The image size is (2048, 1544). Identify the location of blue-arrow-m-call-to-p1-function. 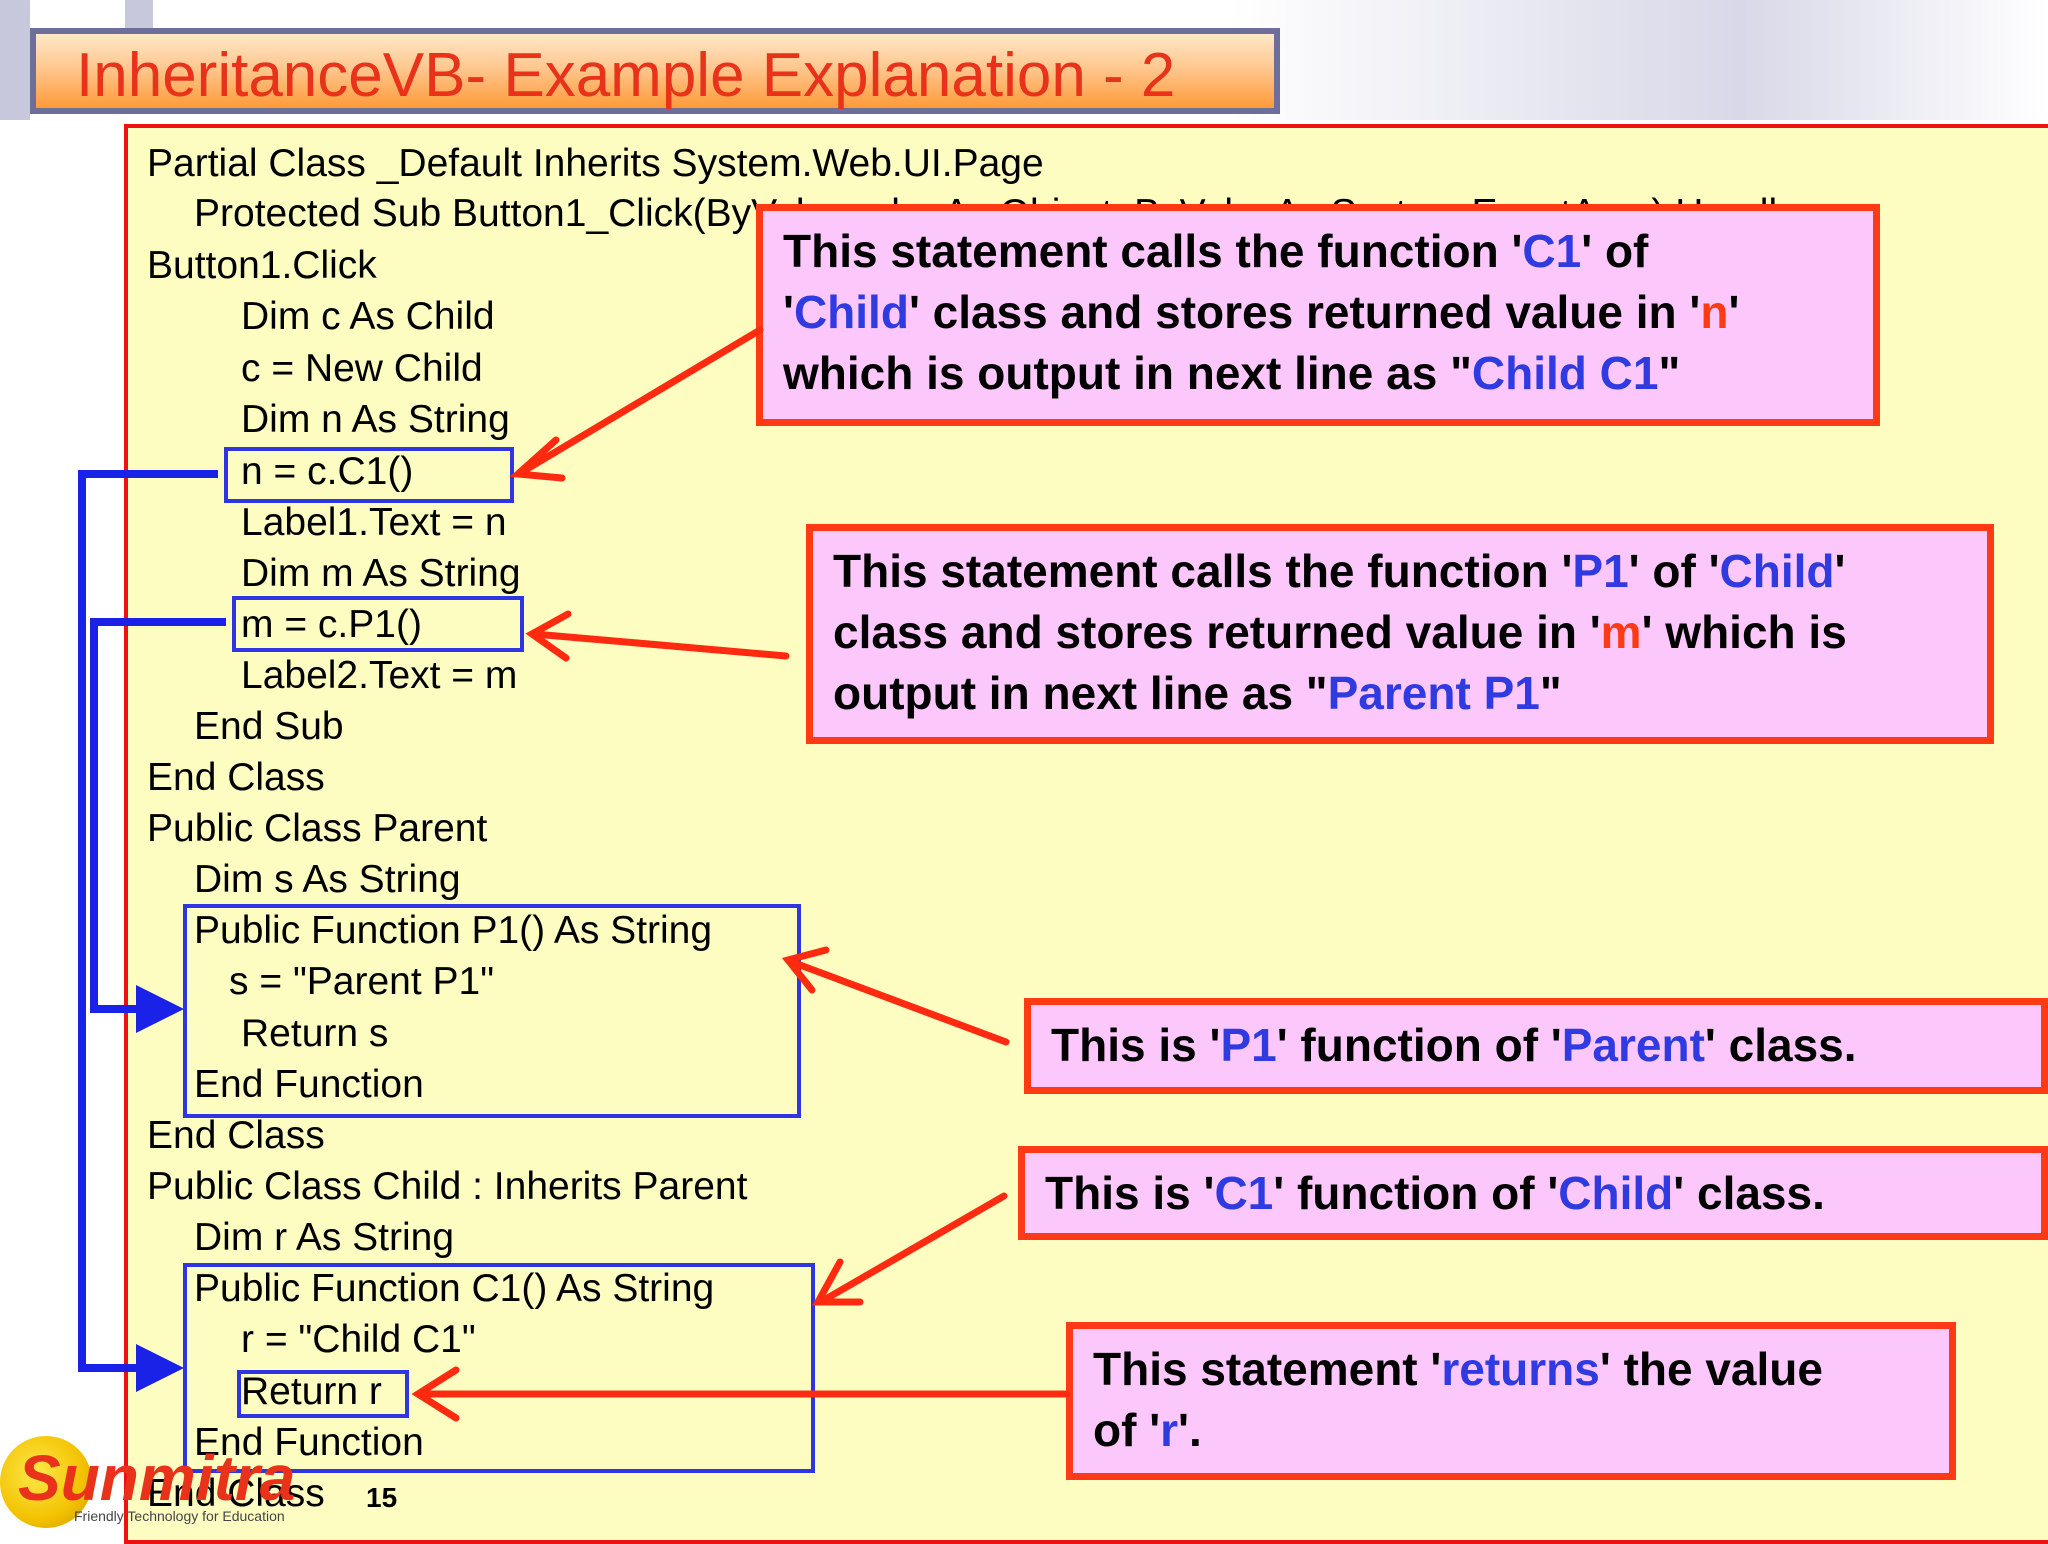
(158, 825).